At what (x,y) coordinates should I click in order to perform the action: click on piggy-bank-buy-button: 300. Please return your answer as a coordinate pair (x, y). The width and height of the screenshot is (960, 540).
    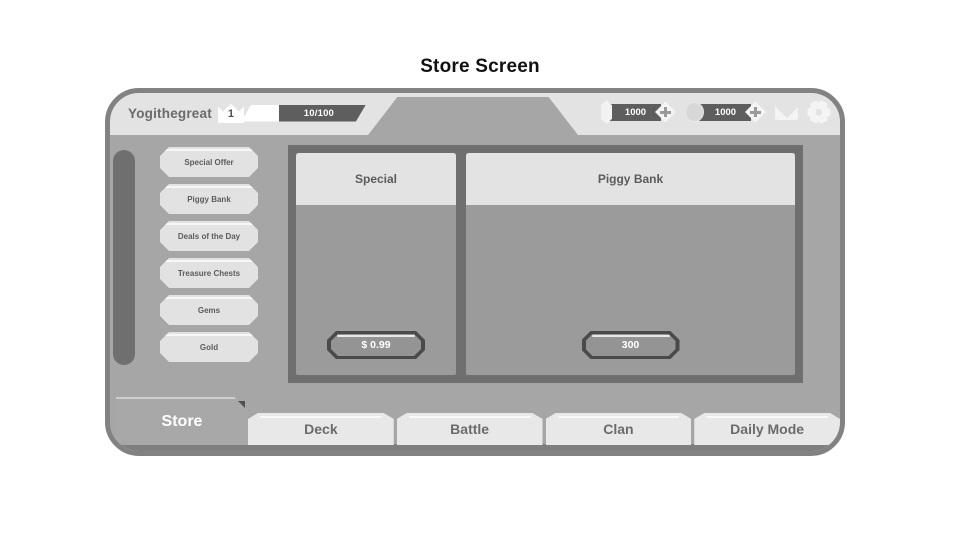
    Looking at the image, I should click on (631, 345).